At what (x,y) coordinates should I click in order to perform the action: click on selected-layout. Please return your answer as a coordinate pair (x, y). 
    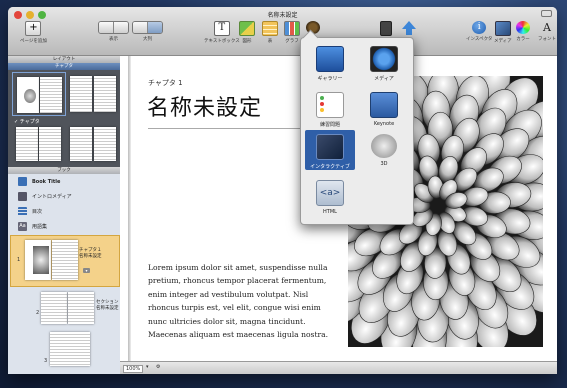
    Looking at the image, I should click on (39, 94).